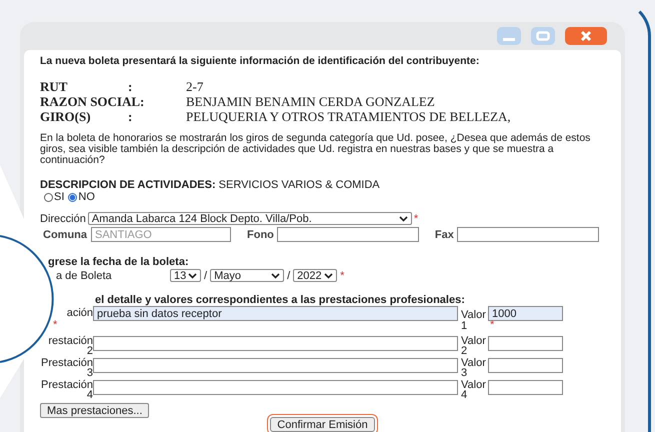  Describe the element at coordinates (474, 346) in the screenshot. I see `field-label: Valor 2` at that location.